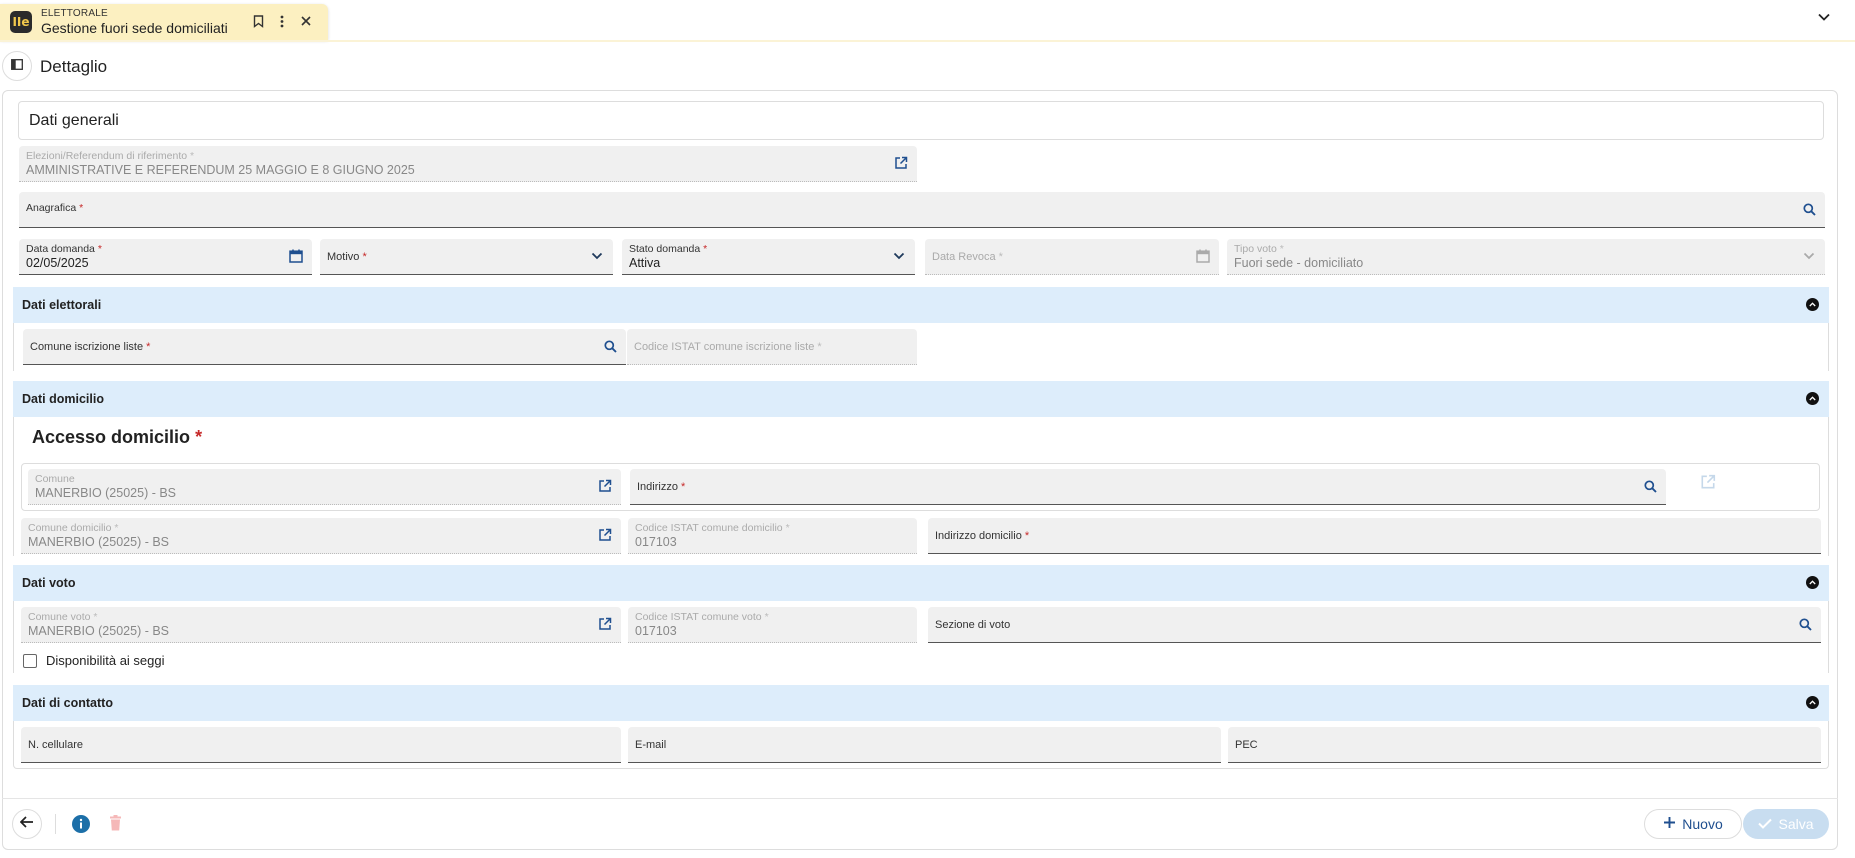  Describe the element at coordinates (1299, 263) in the screenshot. I see `field-value: Fuori sede - domiciliato` at that location.